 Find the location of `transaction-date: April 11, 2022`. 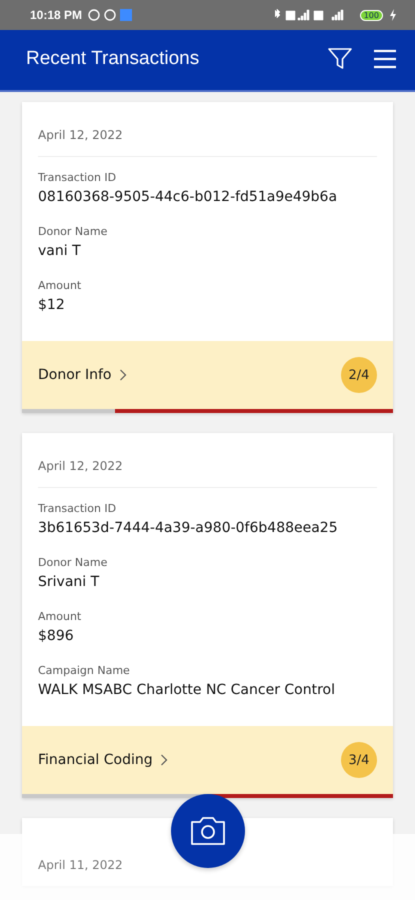

transaction-date: April 11, 2022 is located at coordinates (80, 865).